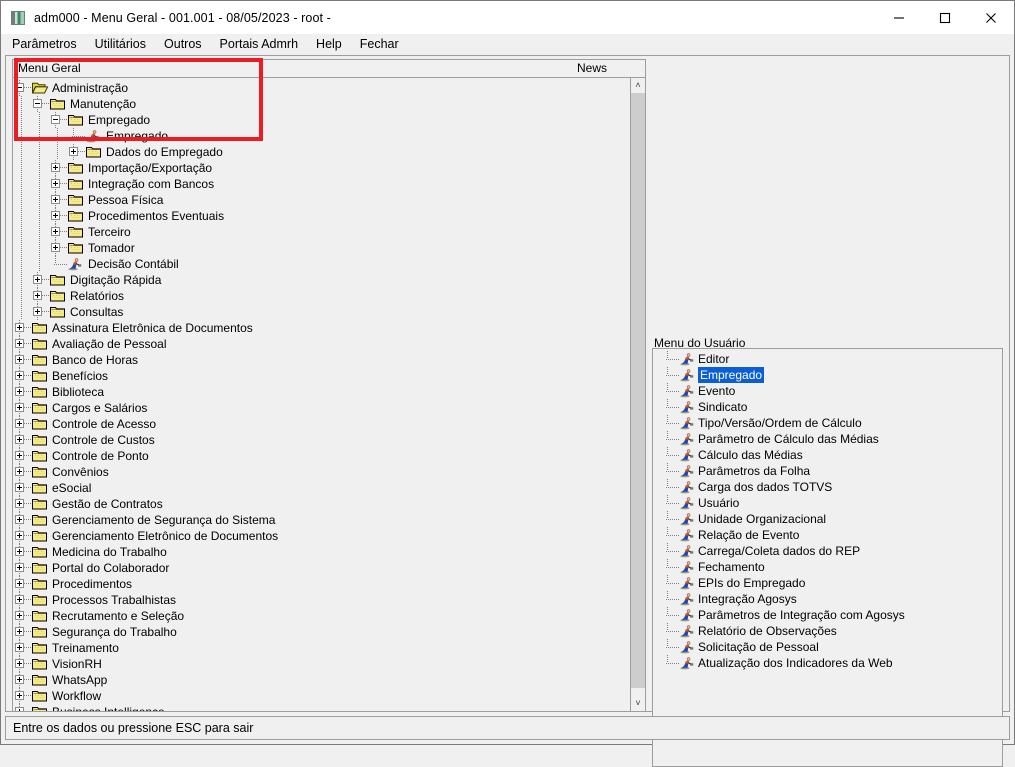  Describe the element at coordinates (329, 344) in the screenshot. I see `tree-node: Avaliação de Pessoal` at that location.